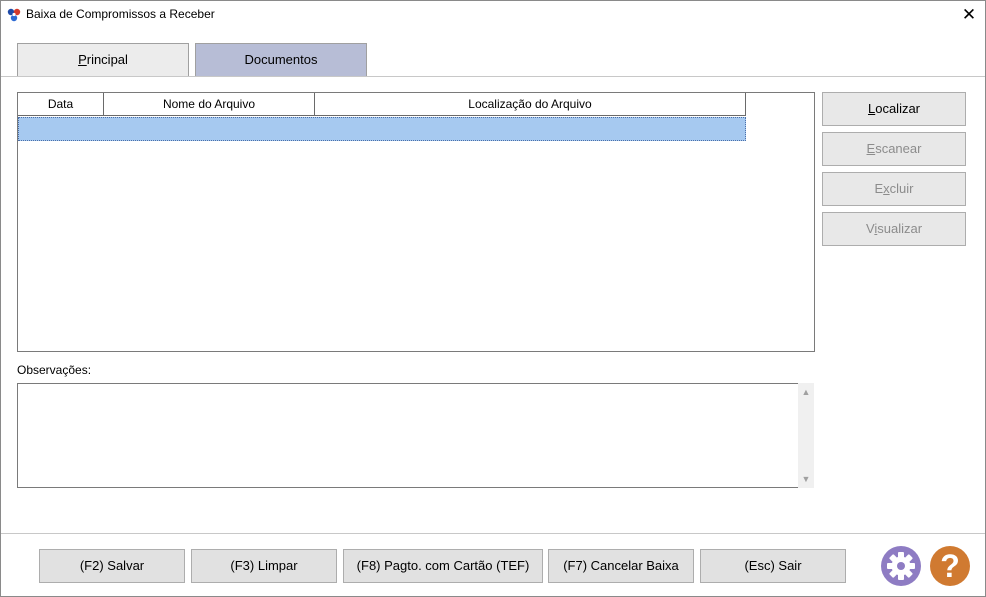 This screenshot has width=986, height=597. What do you see at coordinates (408, 435) in the screenshot?
I see `observacoes-textarea` at bounding box center [408, 435].